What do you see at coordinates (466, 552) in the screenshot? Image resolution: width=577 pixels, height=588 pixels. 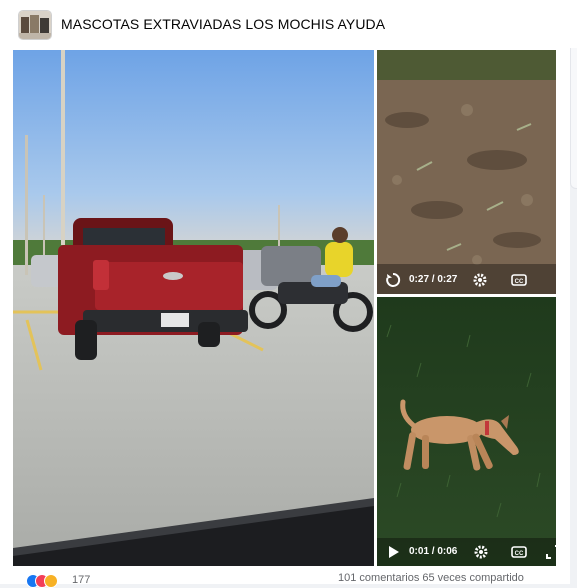 I see `video-controls: 0:01 / 0:06 CC` at bounding box center [466, 552].